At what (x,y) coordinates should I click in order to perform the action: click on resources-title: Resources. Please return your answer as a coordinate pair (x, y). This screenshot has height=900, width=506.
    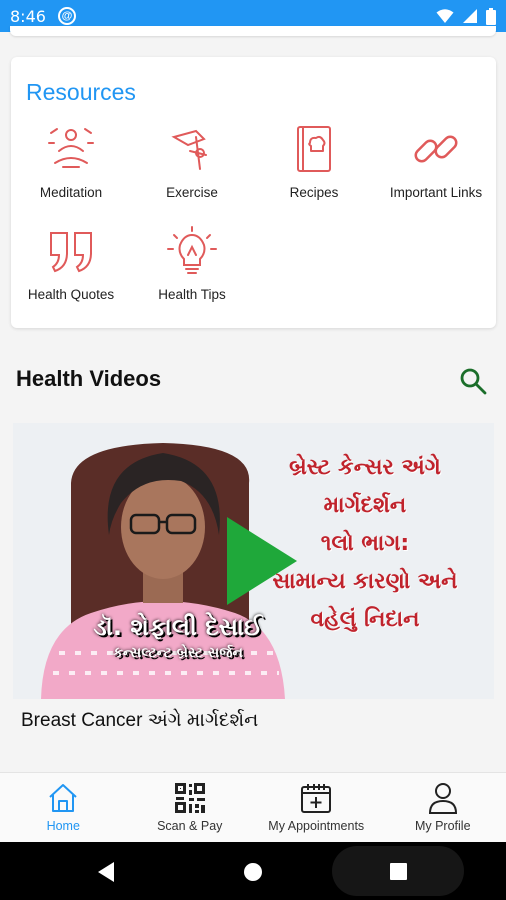
    Looking at the image, I should click on (81, 92).